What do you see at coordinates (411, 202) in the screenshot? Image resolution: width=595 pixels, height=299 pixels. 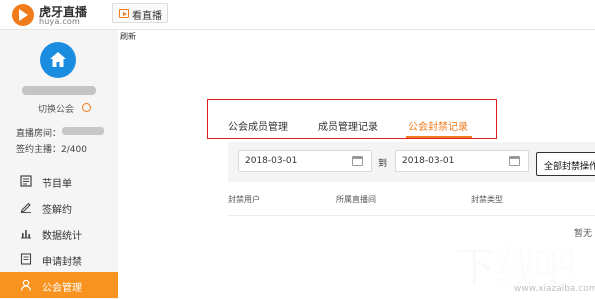 I see `table-header: 封禁用户 所属直播间 封禁类型` at bounding box center [411, 202].